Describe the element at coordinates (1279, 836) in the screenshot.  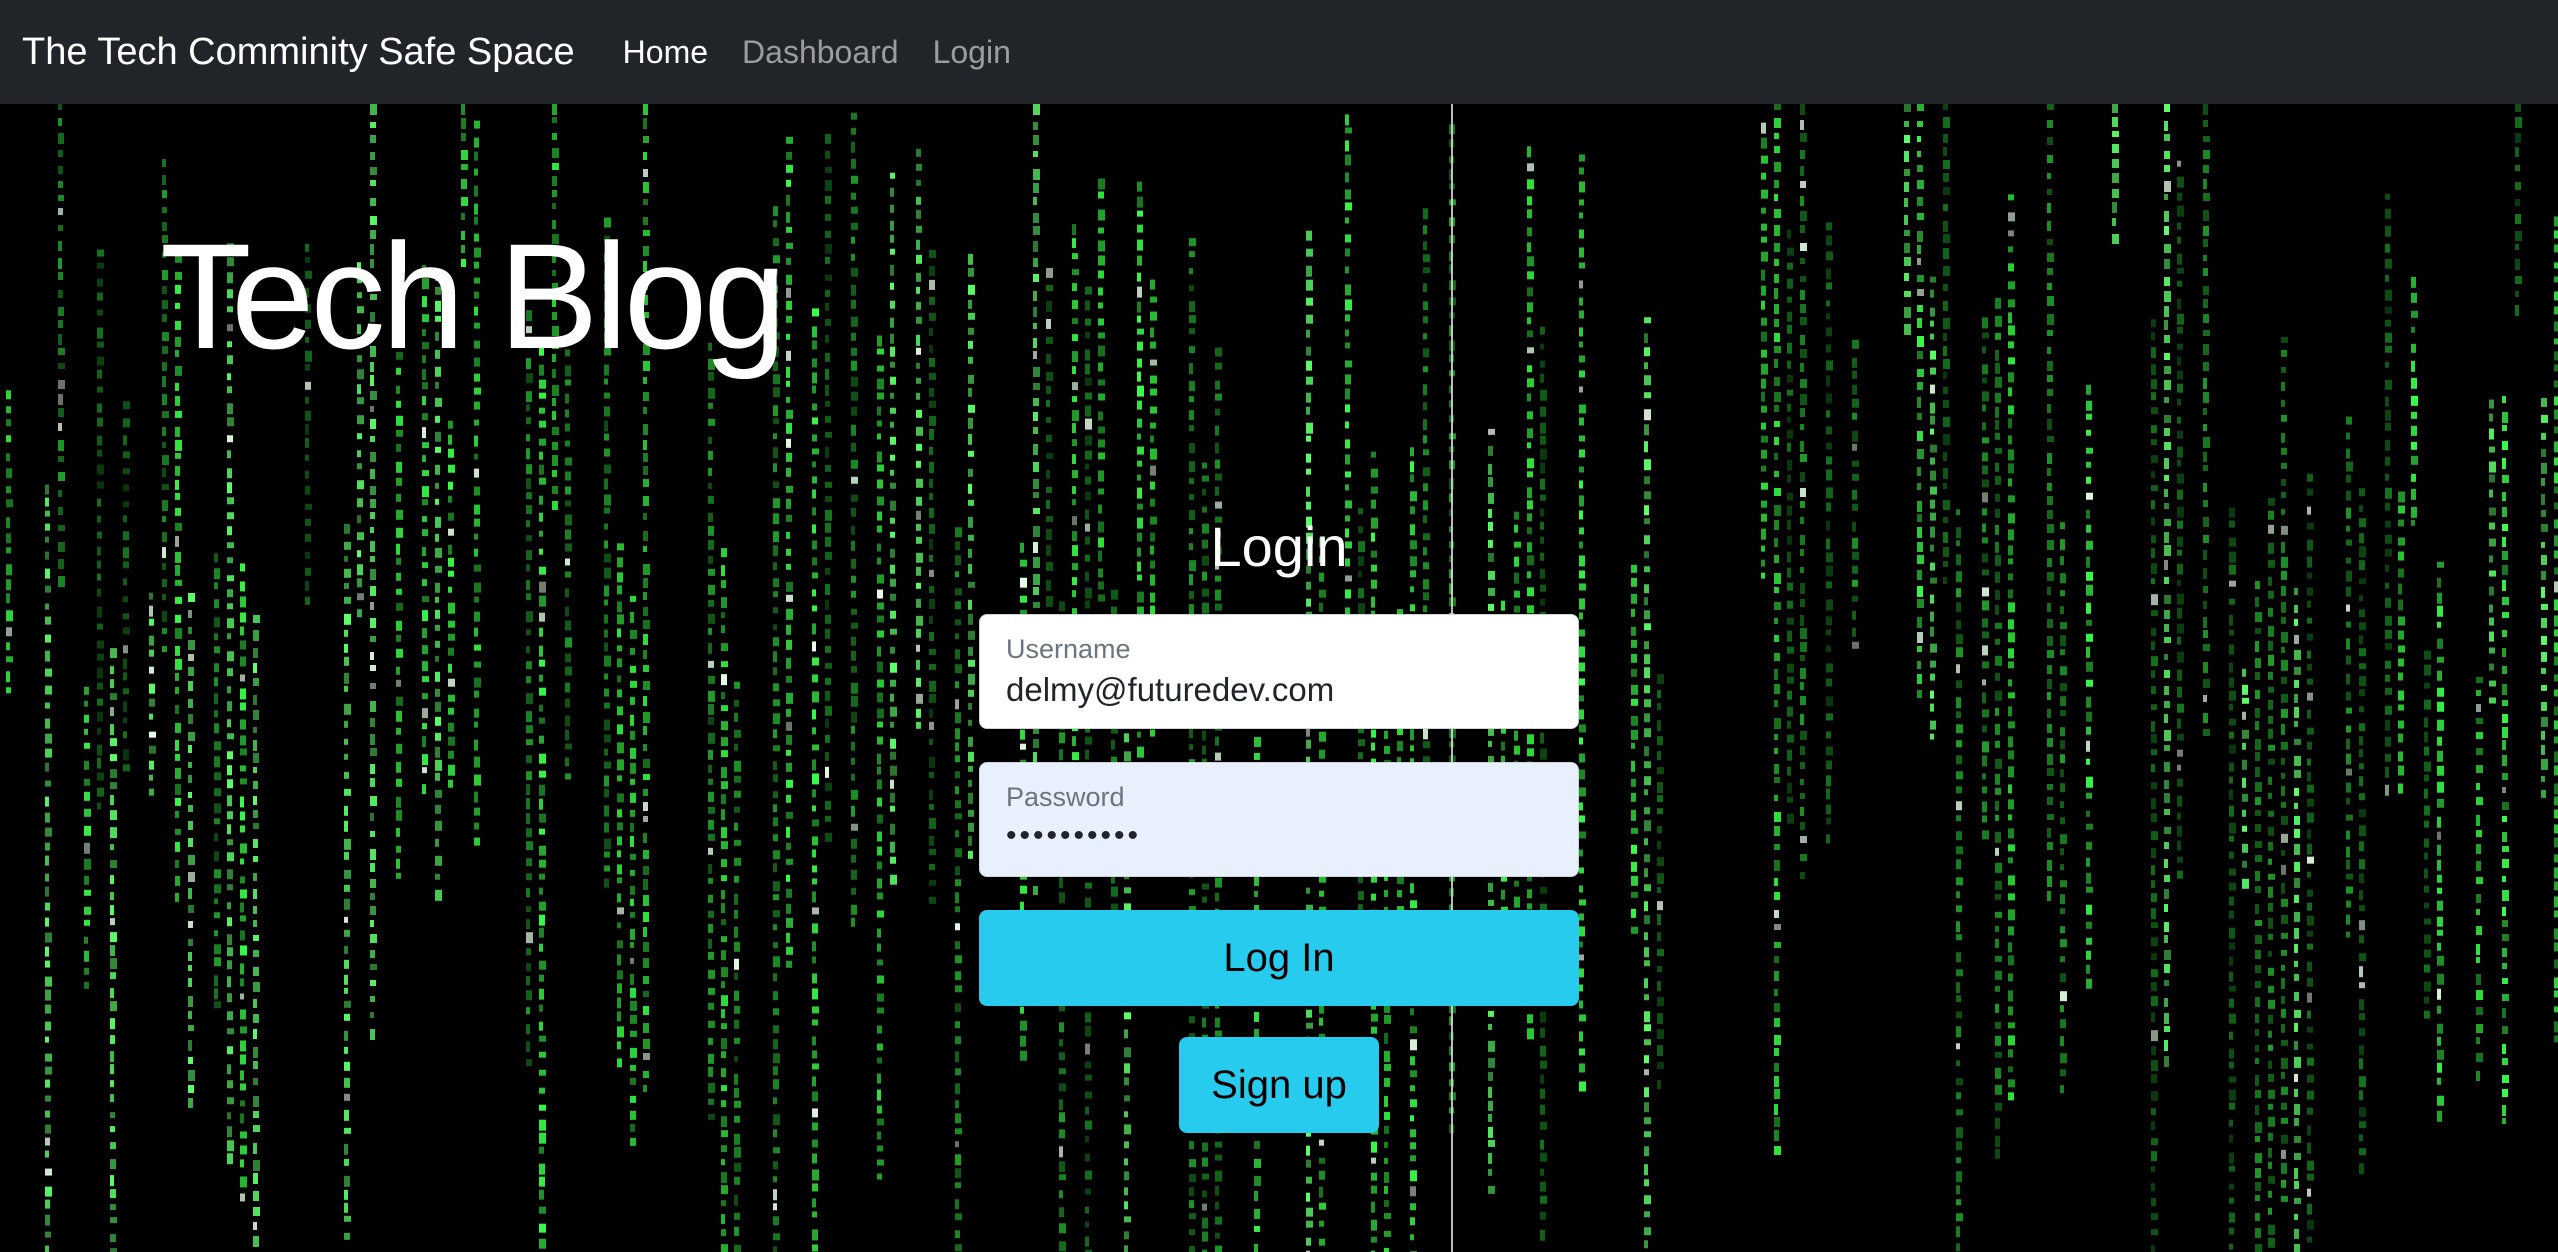
I see `password-input: ••••••••••` at that location.